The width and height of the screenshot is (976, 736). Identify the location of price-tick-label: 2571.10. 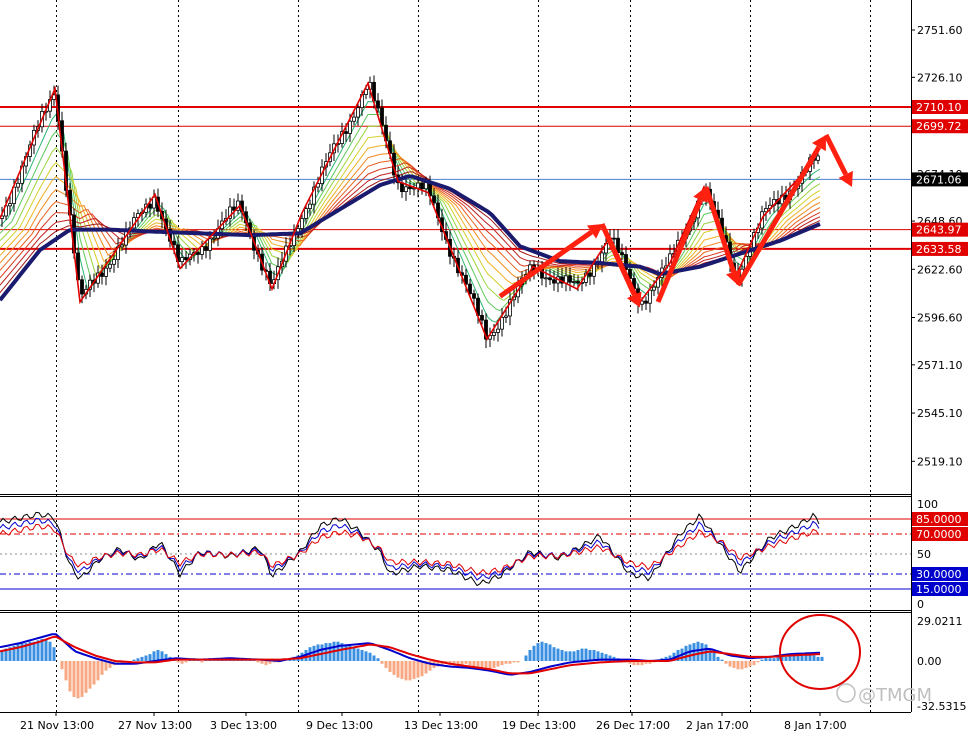
(940, 365).